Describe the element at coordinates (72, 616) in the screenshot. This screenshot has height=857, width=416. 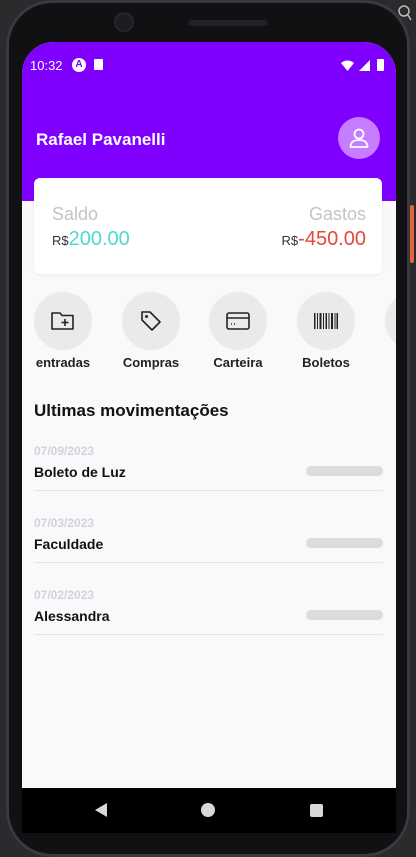
I see `movement-name: Alessandra` at that location.